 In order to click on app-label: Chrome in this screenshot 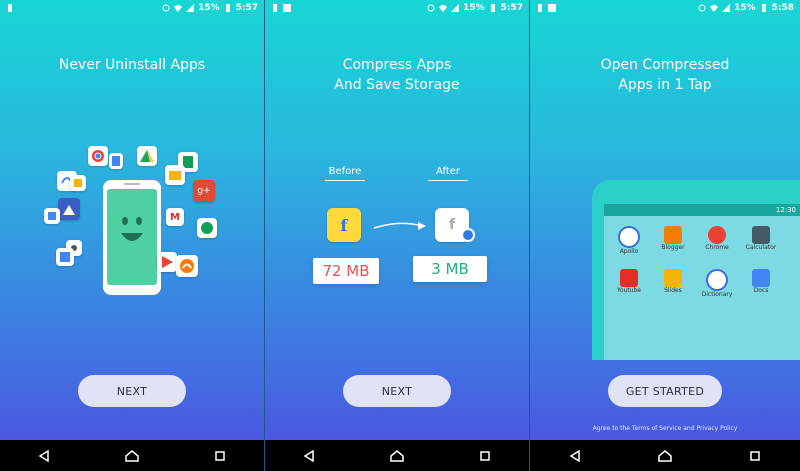, I will do `click(717, 247)`.